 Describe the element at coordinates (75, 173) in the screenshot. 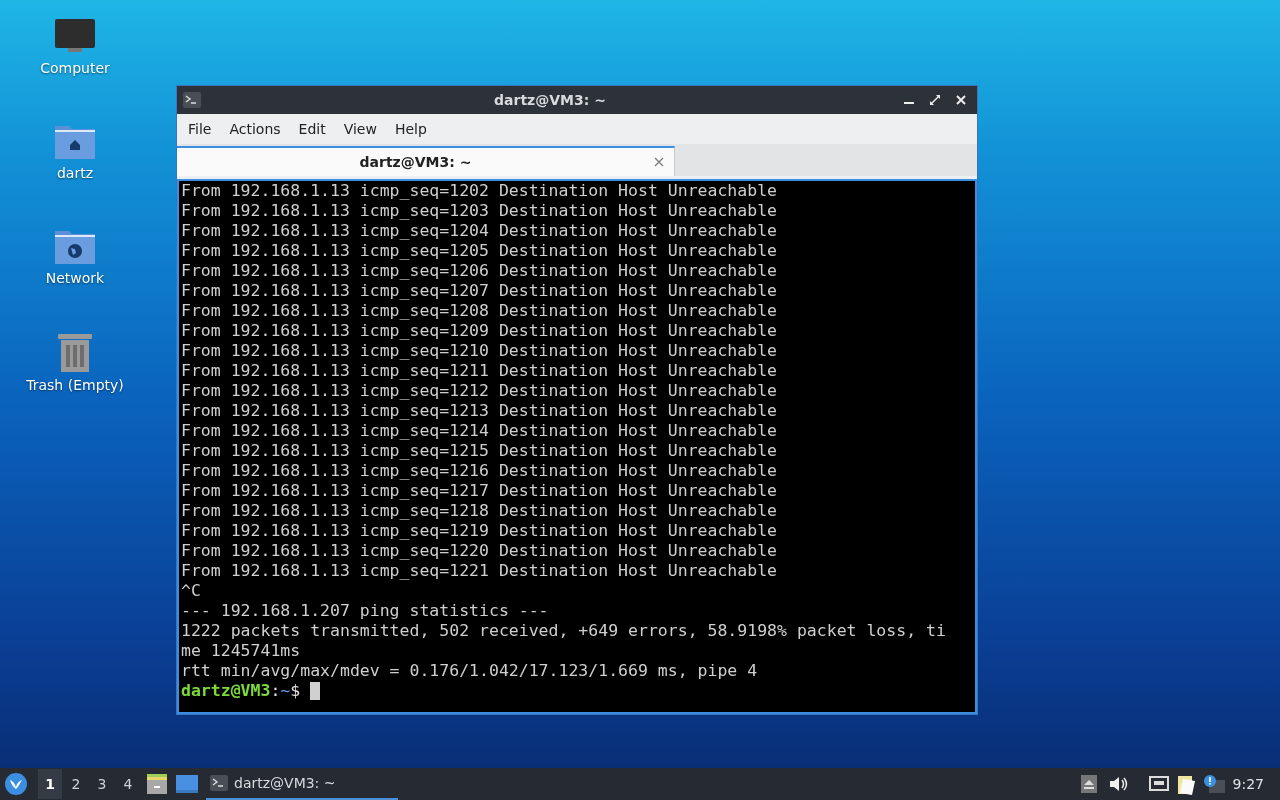

I see `desktop-icon-label: dartz` at that location.